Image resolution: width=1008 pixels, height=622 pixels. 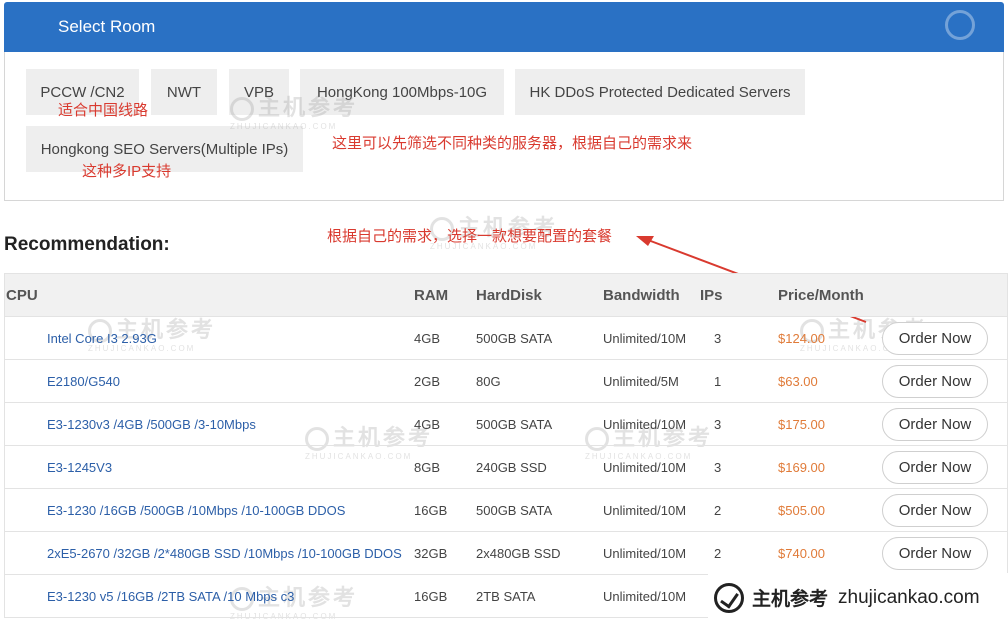 What do you see at coordinates (960, 25) in the screenshot?
I see `site-logo-icon` at bounding box center [960, 25].